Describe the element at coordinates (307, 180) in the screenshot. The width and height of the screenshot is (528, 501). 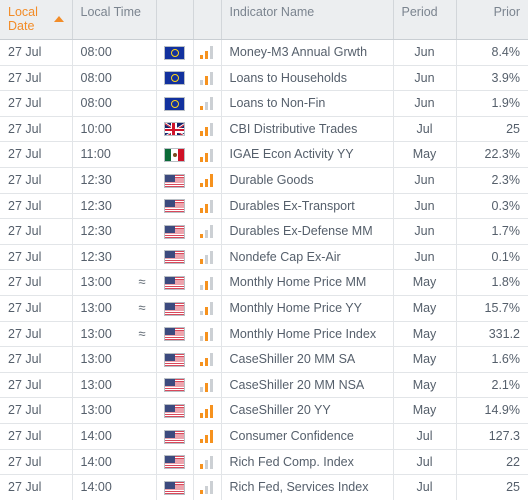
I see `cell-indicator-name: Durable Goods` at that location.